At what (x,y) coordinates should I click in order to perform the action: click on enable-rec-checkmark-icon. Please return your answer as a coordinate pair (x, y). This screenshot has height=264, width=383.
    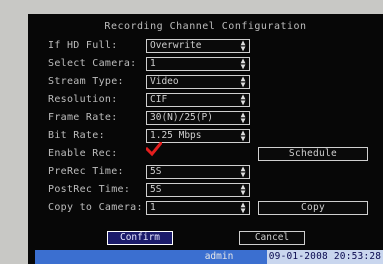
    Looking at the image, I should click on (154, 149).